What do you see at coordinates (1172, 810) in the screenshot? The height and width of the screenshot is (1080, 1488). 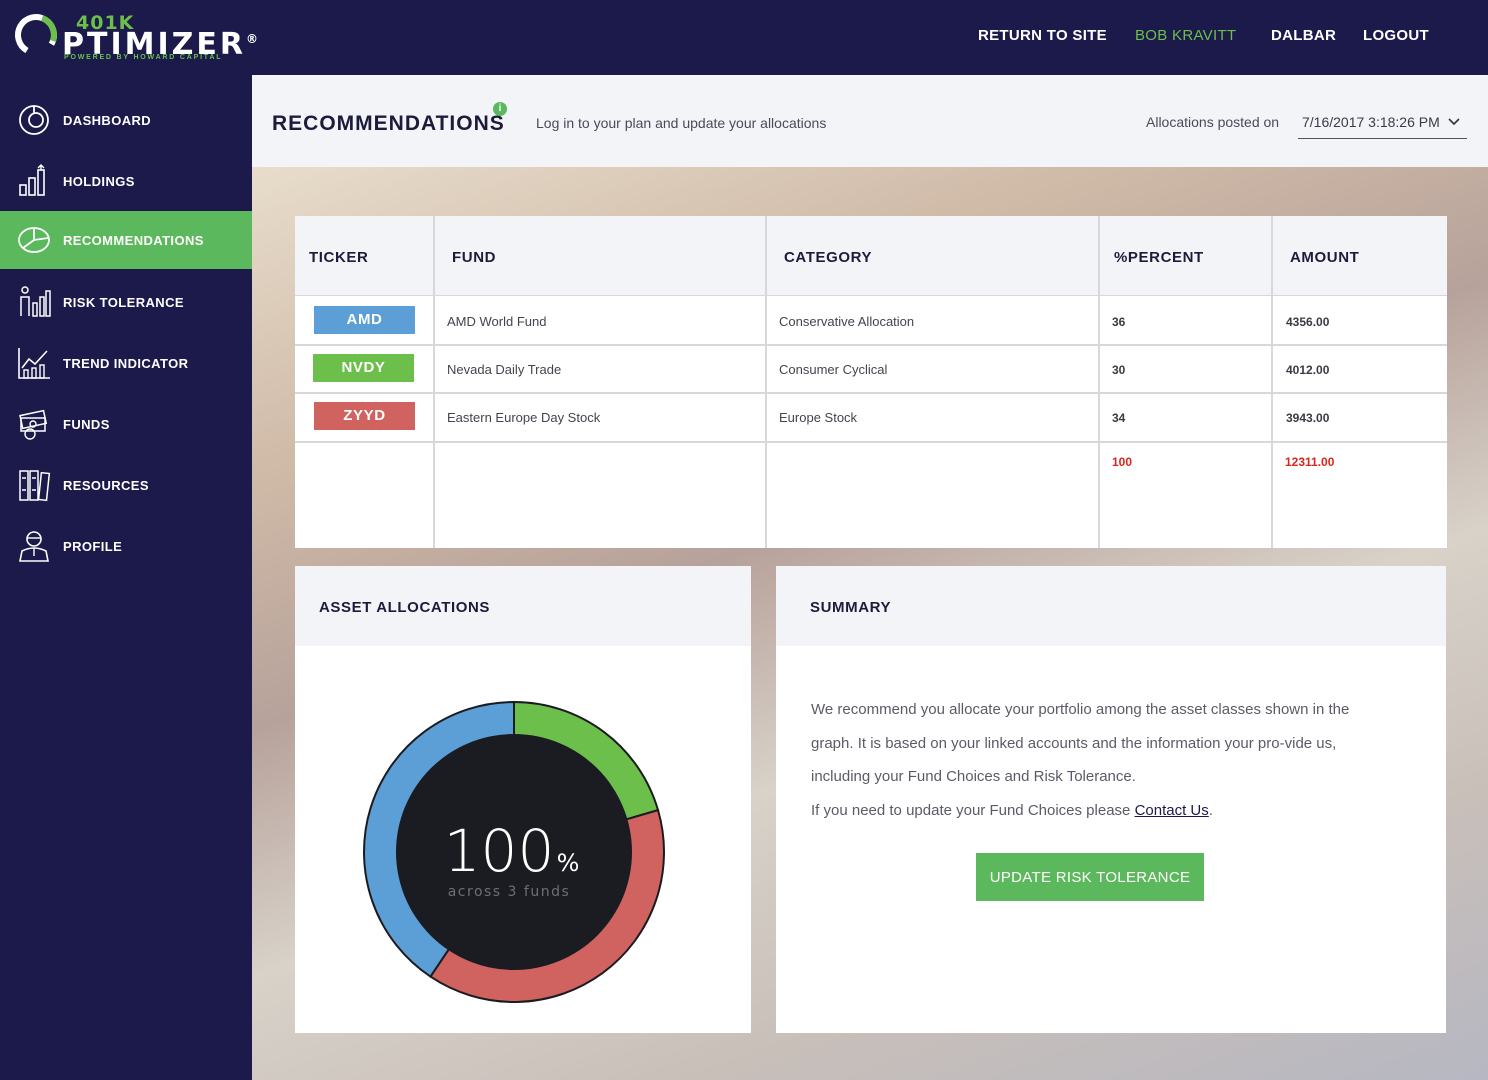 I see `contact-us-link: Contact Us` at bounding box center [1172, 810].